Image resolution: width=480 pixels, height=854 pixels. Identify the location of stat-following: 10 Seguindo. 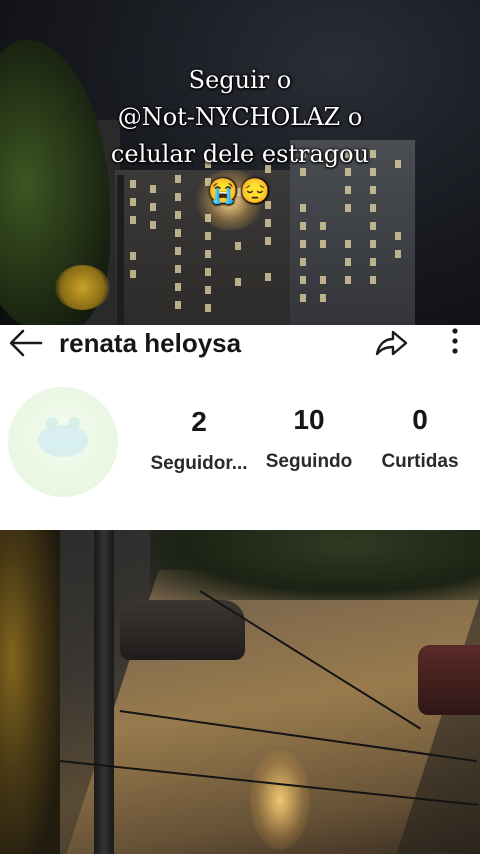
(309, 438).